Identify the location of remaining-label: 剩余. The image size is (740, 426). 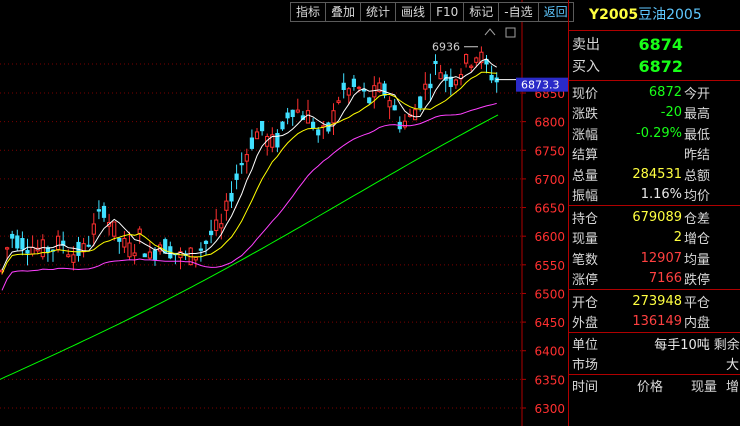
(726, 345).